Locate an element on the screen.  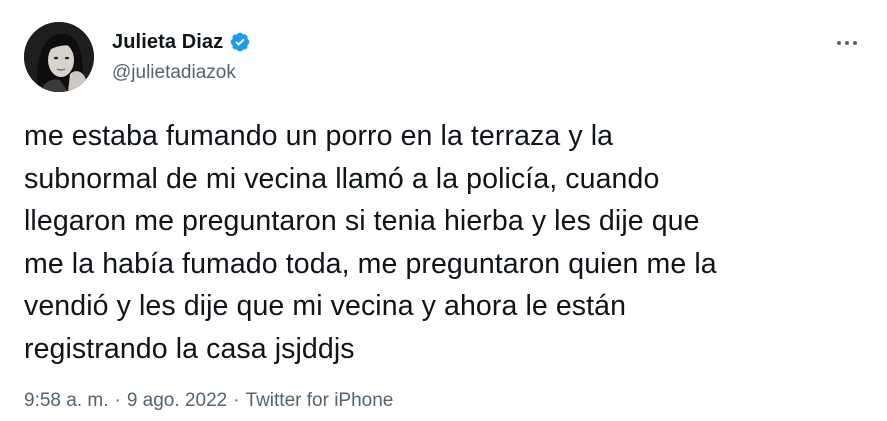
author-name-row: Julieta Diaz is located at coordinates (181, 42).